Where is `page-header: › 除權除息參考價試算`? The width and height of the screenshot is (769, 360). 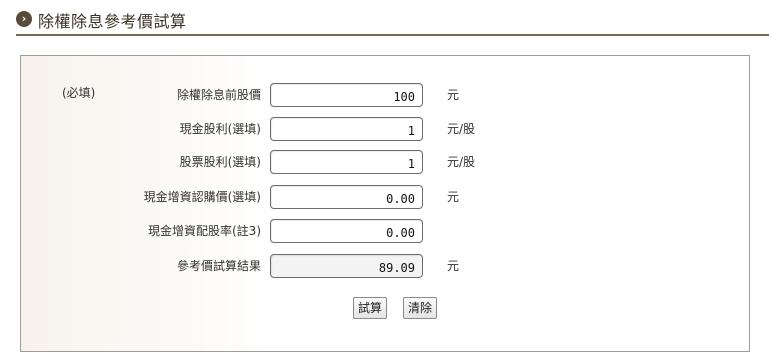
page-header: › 除權除息參考價試算 is located at coordinates (392, 21).